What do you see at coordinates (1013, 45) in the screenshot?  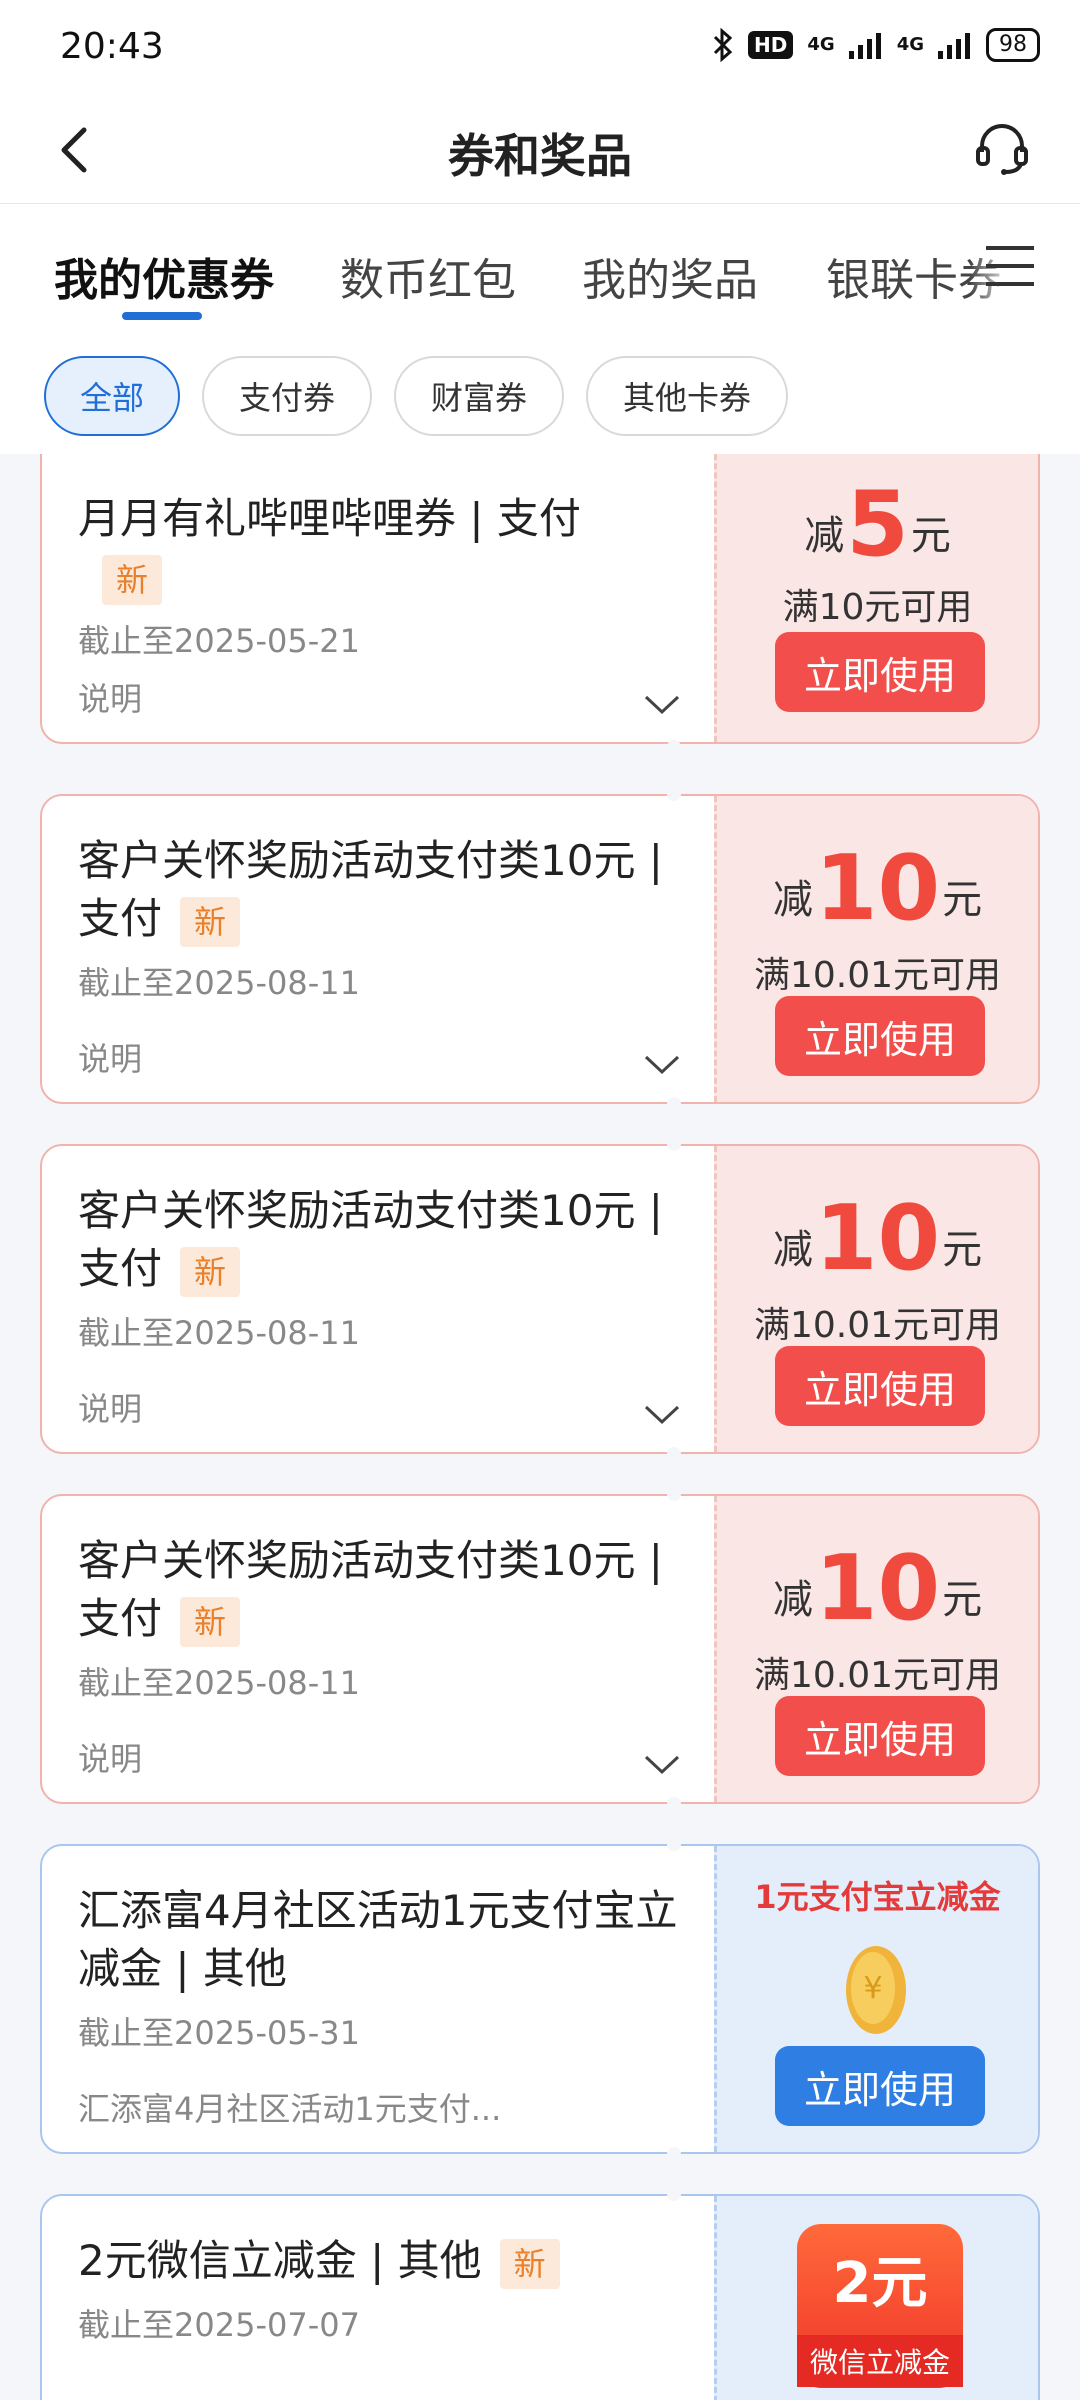 I see `battery-icon: 98` at bounding box center [1013, 45].